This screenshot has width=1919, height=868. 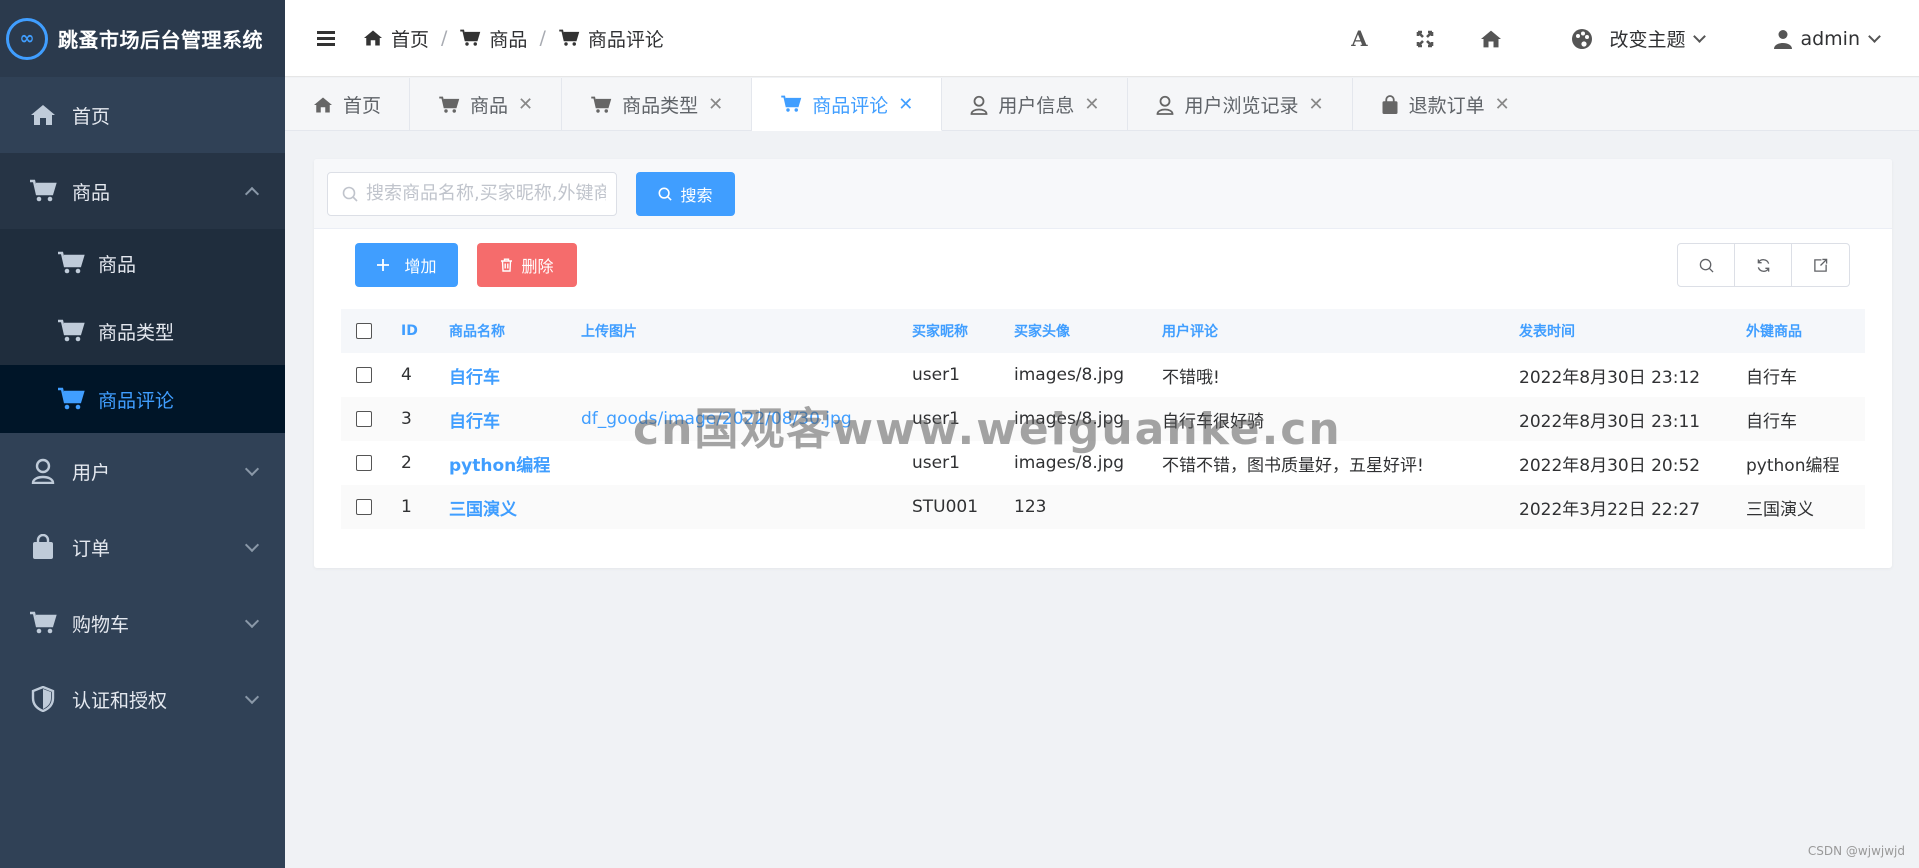 I want to click on tab-goods: 商品 ✕, so click(x=486, y=104).